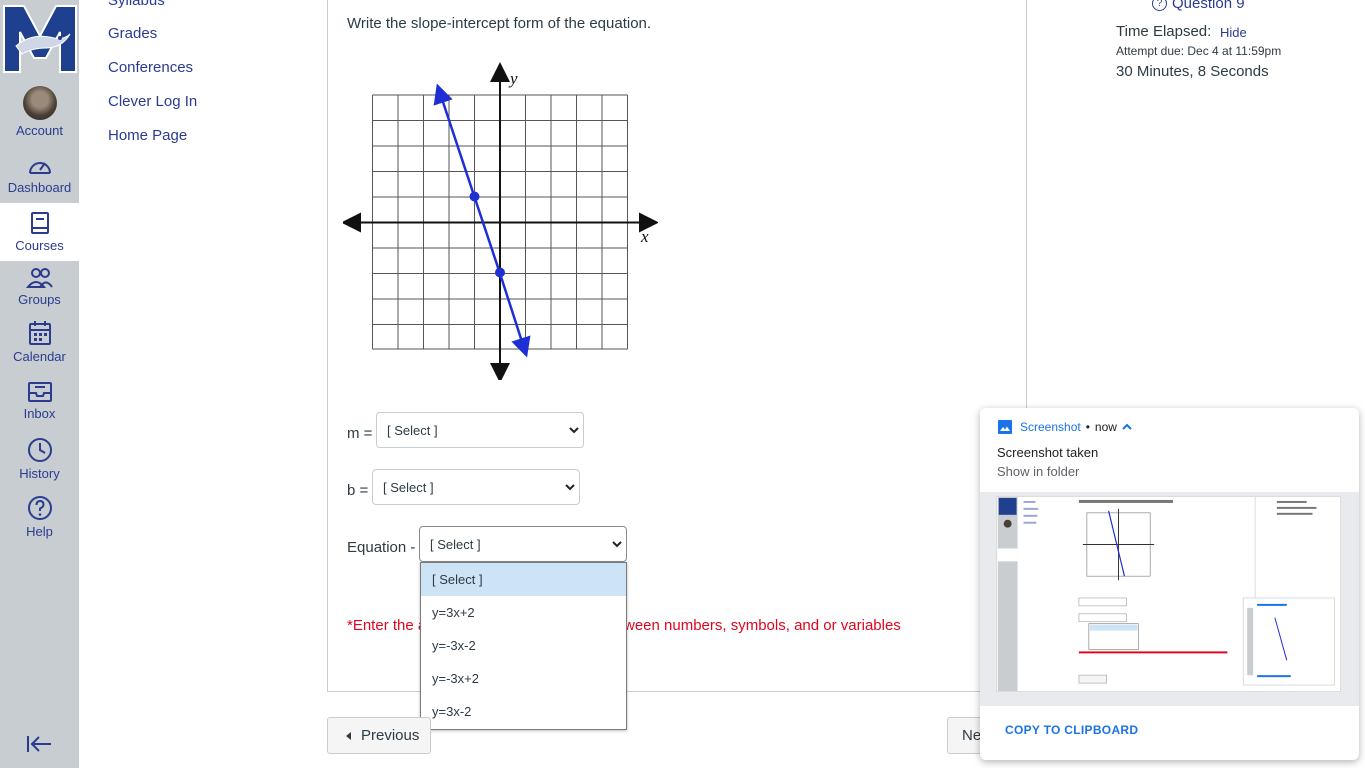 The height and width of the screenshot is (768, 1365). I want to click on nav-help-label: Help, so click(39, 531).